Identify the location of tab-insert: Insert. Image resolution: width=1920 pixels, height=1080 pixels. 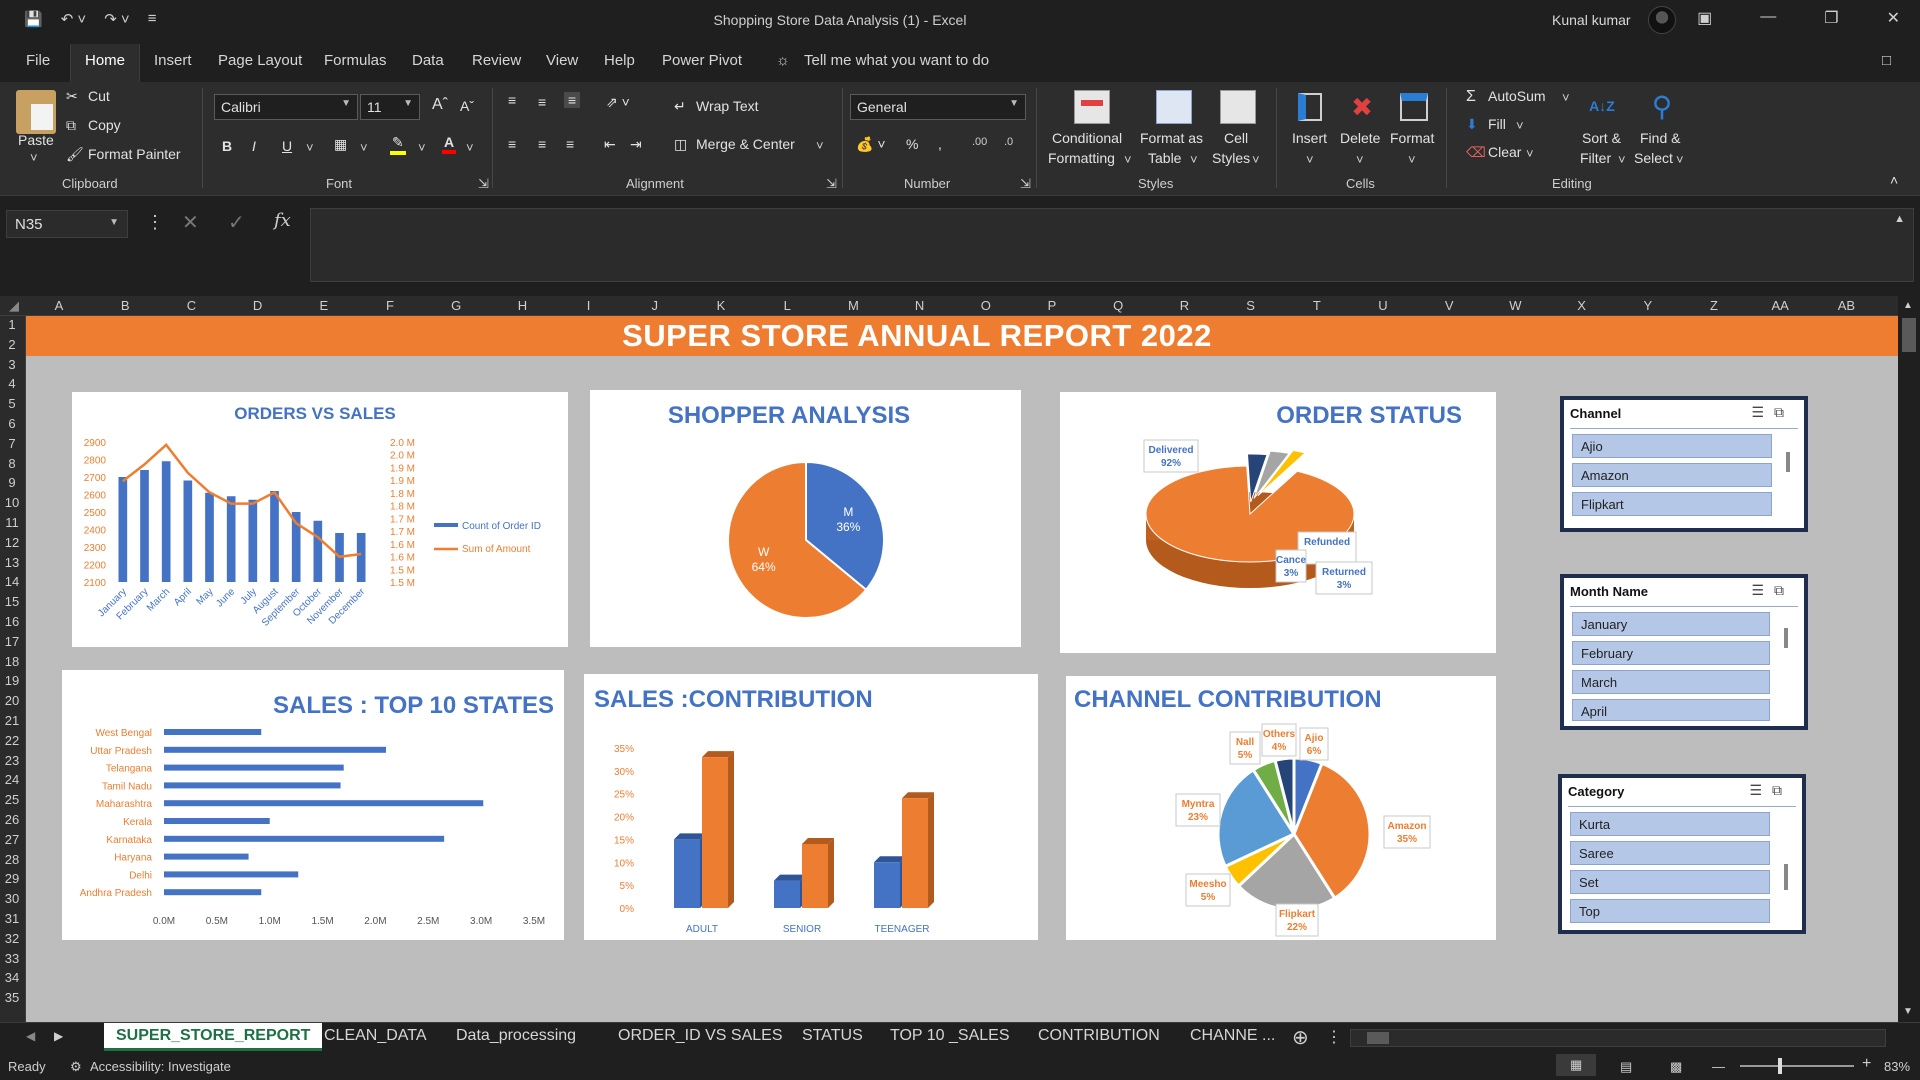
(173, 60).